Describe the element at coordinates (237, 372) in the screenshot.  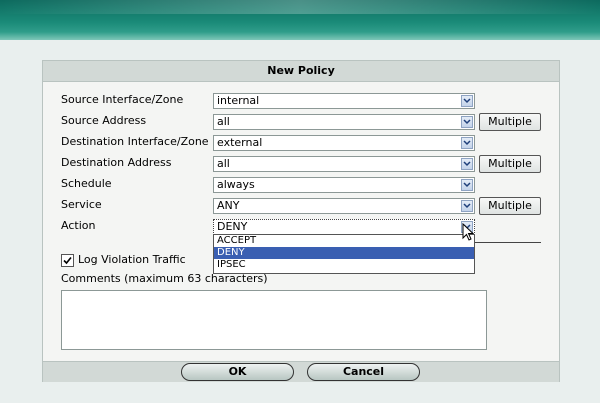
I see `ok-button: OK` at that location.